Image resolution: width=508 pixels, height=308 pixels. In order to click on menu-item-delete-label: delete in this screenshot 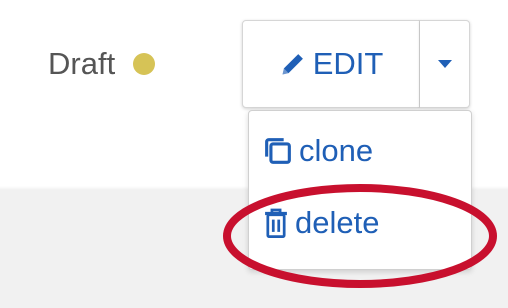, I will do `click(337, 222)`.